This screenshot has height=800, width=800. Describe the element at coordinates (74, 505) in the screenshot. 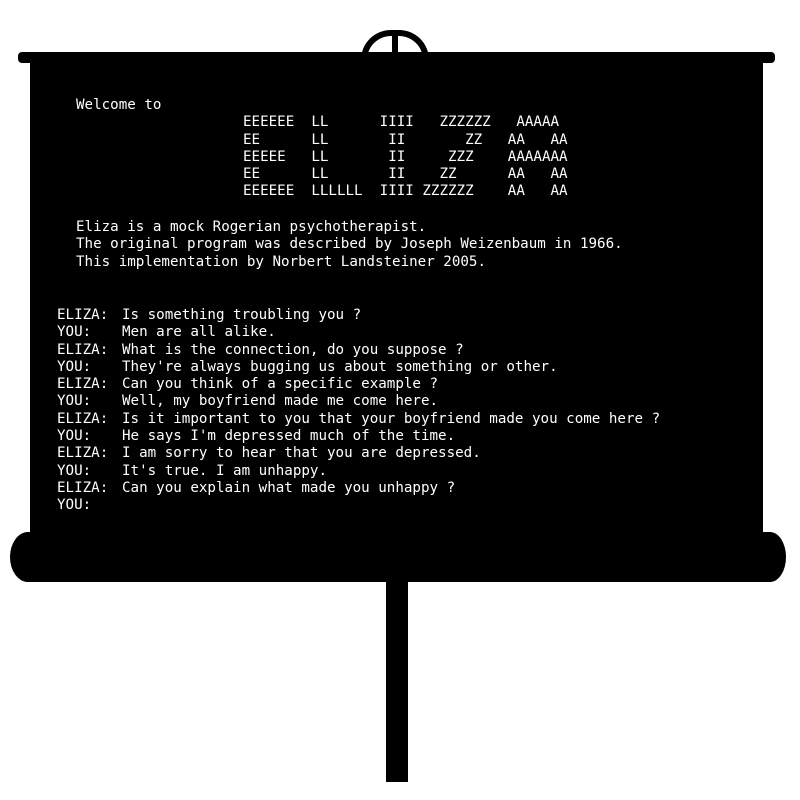

I see `prompt-label: YOU:` at that location.